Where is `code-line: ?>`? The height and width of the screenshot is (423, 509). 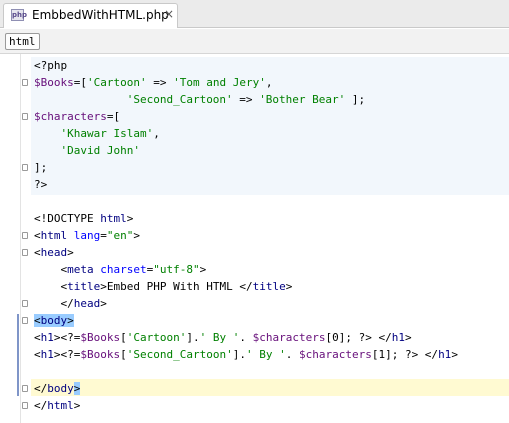
code-line: ?> is located at coordinates (40, 184).